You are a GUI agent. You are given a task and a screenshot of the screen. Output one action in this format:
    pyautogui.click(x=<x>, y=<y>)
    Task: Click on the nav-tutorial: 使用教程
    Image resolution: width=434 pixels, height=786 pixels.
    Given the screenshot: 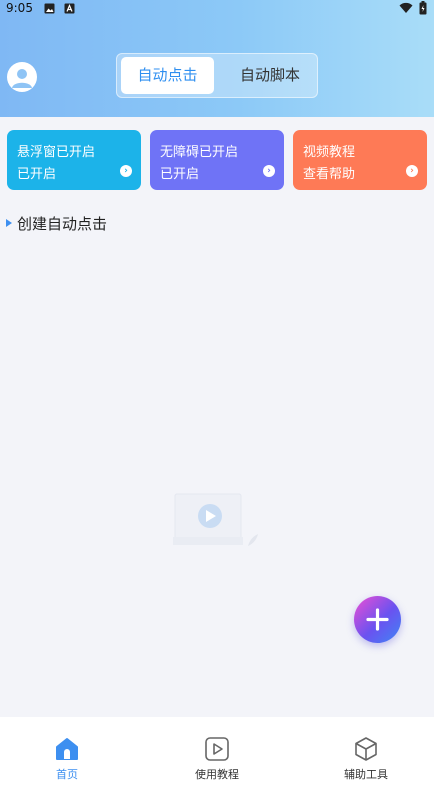 What is the action you would take?
    pyautogui.click(x=217, y=751)
    